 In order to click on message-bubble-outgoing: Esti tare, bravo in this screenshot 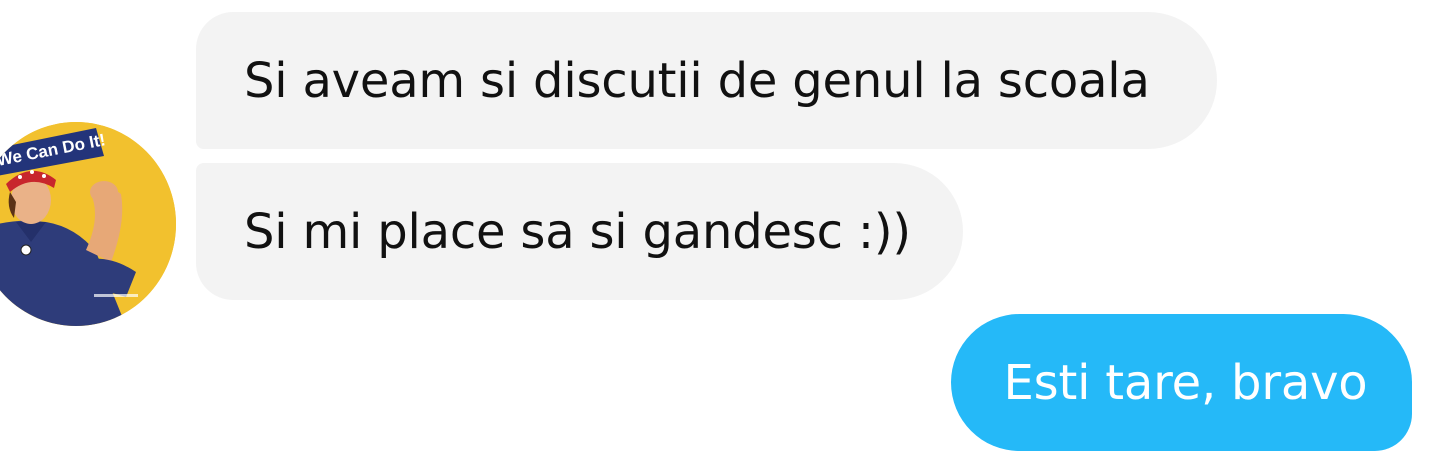, I will do `click(1181, 382)`.